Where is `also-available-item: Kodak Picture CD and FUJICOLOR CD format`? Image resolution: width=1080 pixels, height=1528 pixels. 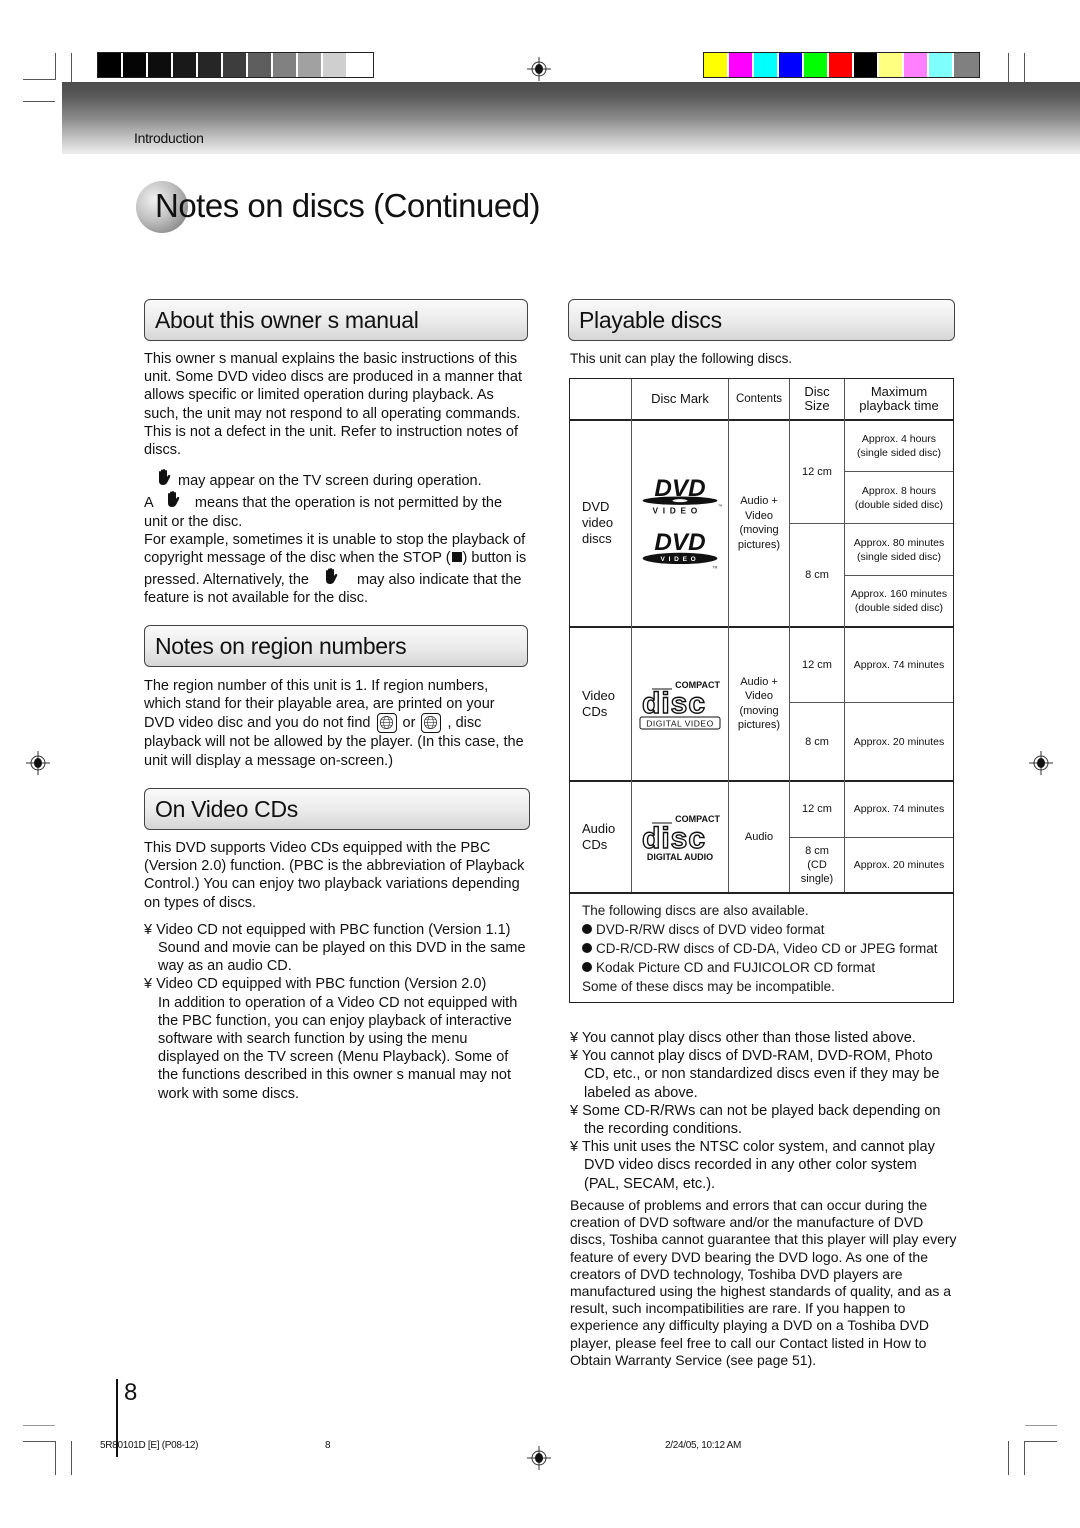 also-available-item: Kodak Picture CD and FUJICOLOR CD format is located at coordinates (761, 967).